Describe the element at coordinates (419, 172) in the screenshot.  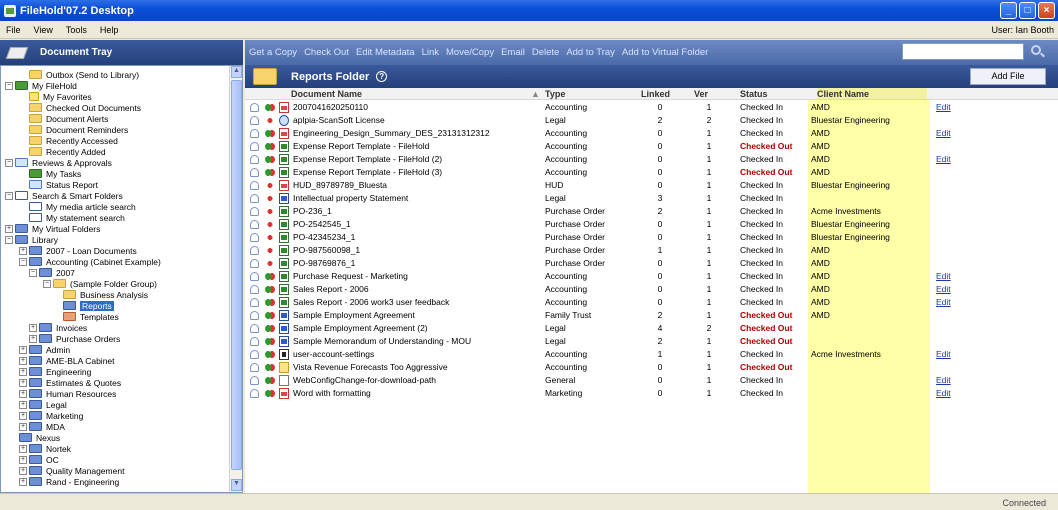
I see `document-name-cell: Expense Report Template - FileHold (3)` at that location.